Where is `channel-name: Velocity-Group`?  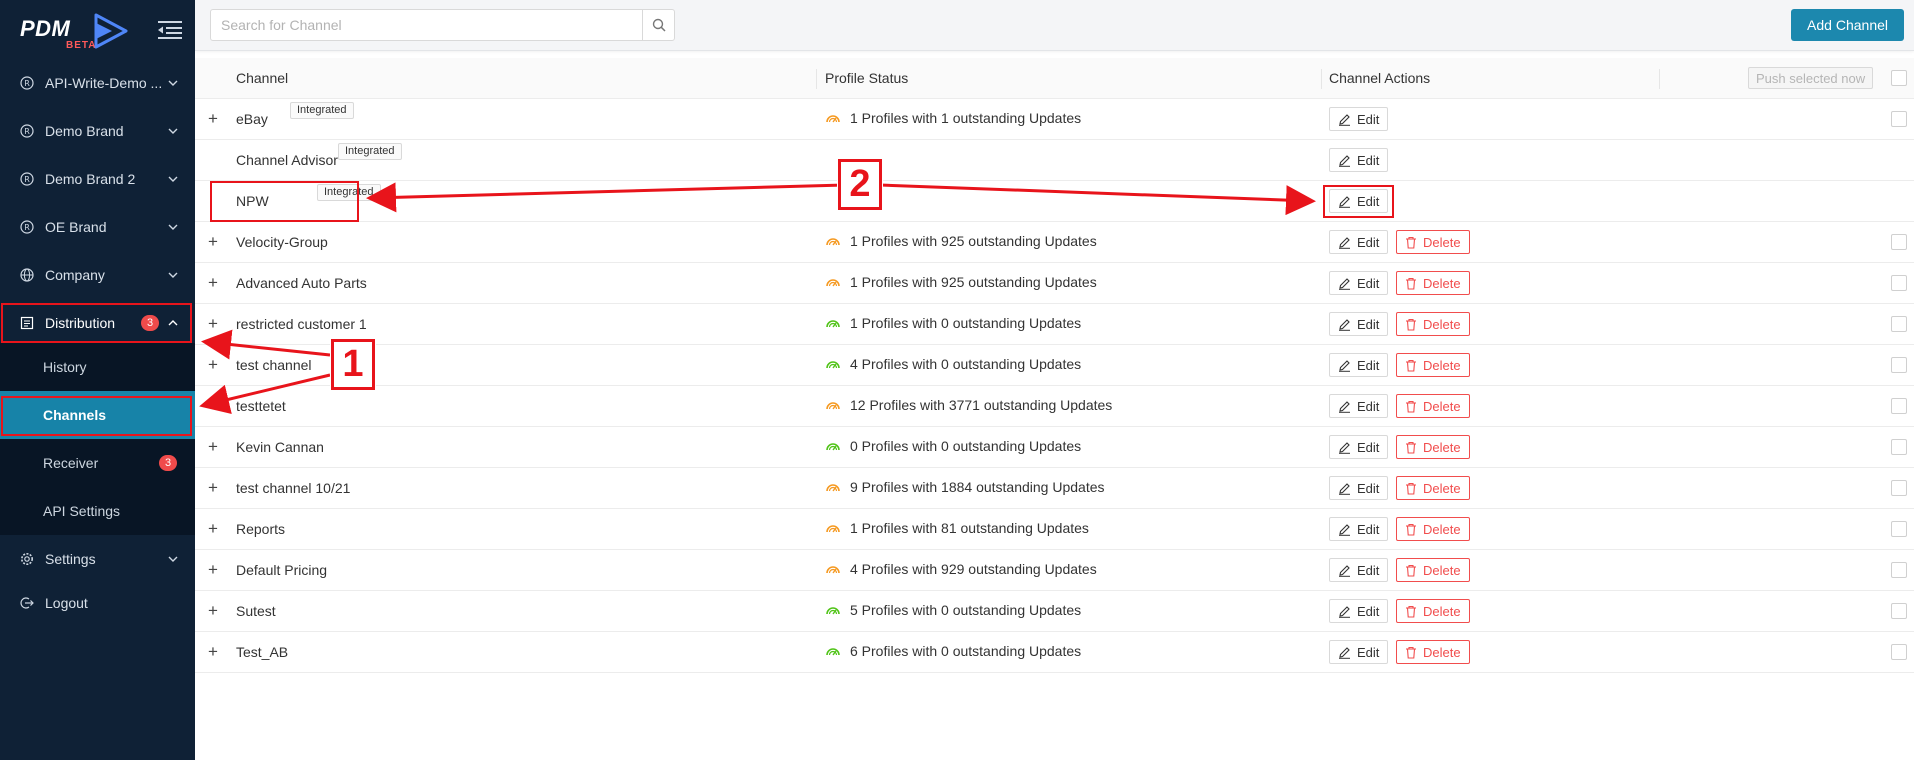
channel-name: Velocity-Group is located at coordinates (282, 242).